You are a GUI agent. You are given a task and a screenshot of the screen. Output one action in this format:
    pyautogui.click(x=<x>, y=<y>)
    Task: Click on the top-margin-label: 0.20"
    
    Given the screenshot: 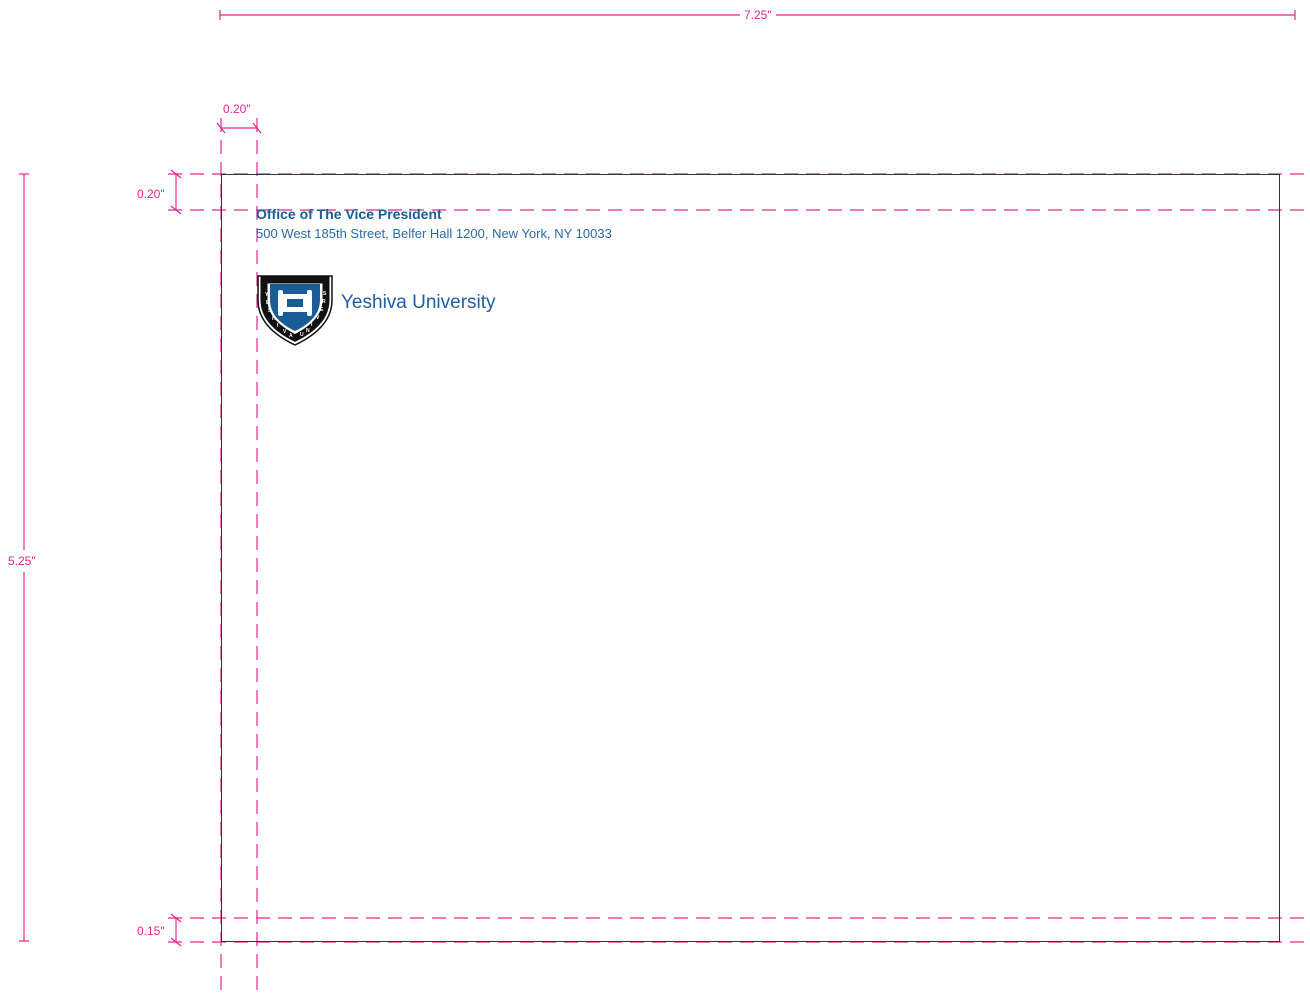 What is the action you would take?
    pyautogui.click(x=151, y=194)
    